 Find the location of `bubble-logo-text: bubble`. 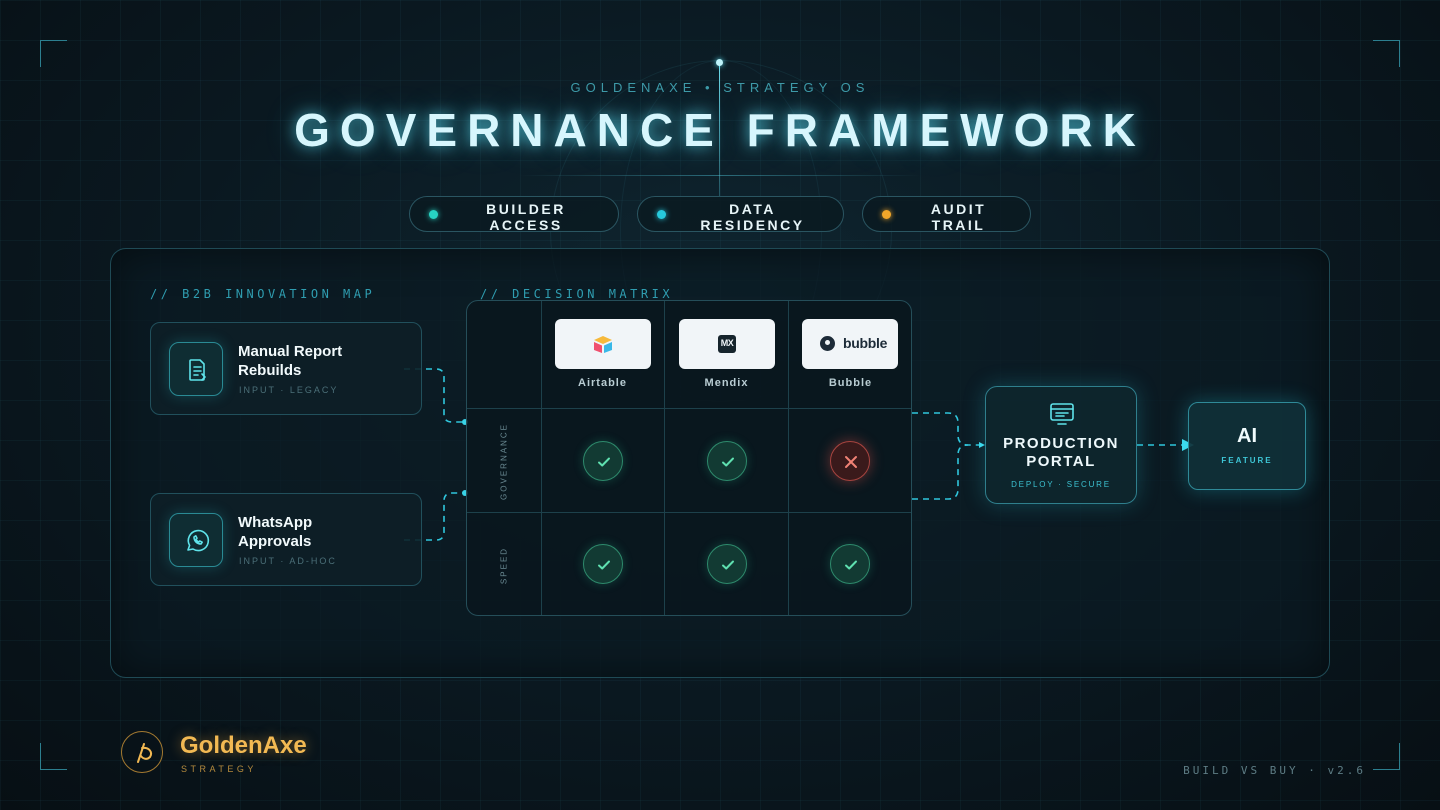

bubble-logo-text: bubble is located at coordinates (865, 343).